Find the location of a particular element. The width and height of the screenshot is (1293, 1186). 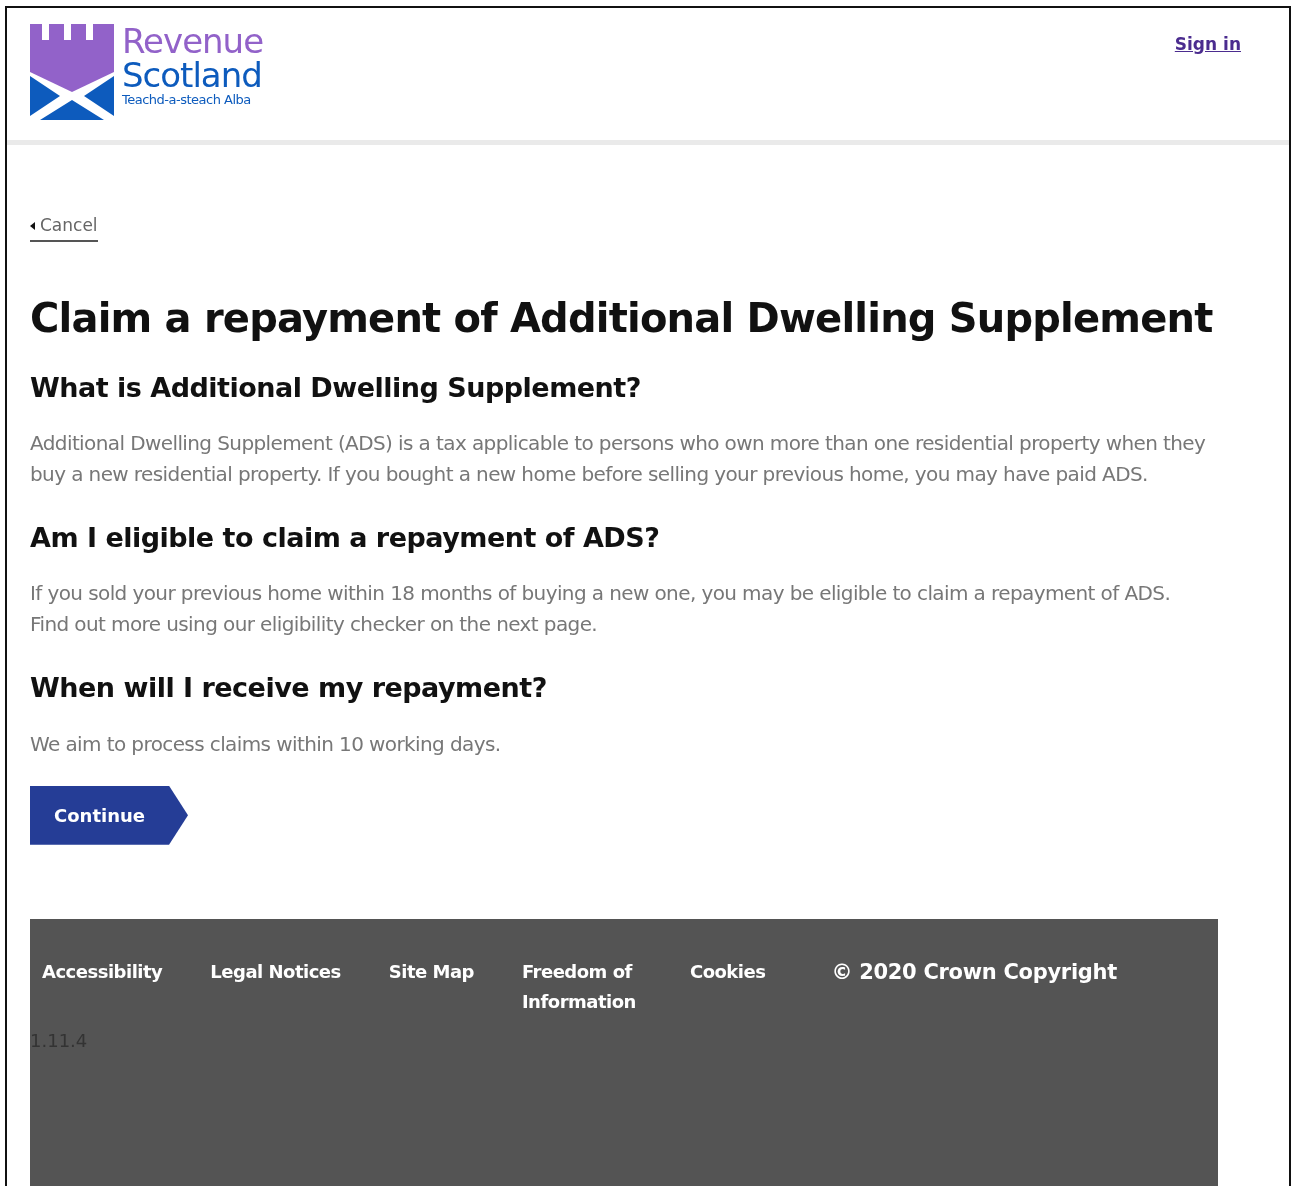

paragraph: If you sold your previous home within 18 months of buying a new one, you may be eligible to claim a repayment of ADS. Find out more using our eligibility checker on the next page. is located at coordinates (601, 609).